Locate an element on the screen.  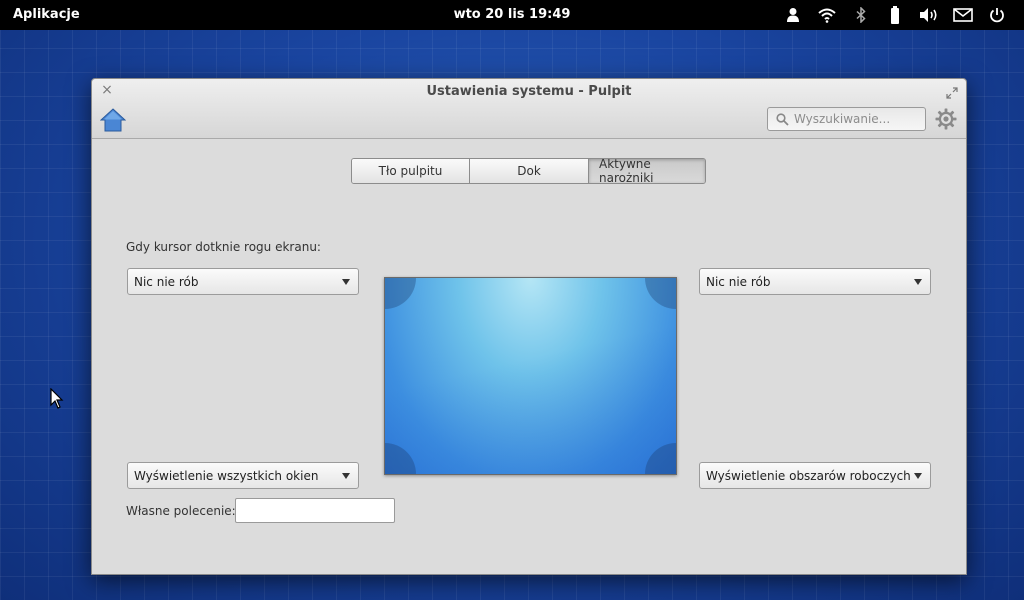
indicator-area is located at coordinates (895, 15).